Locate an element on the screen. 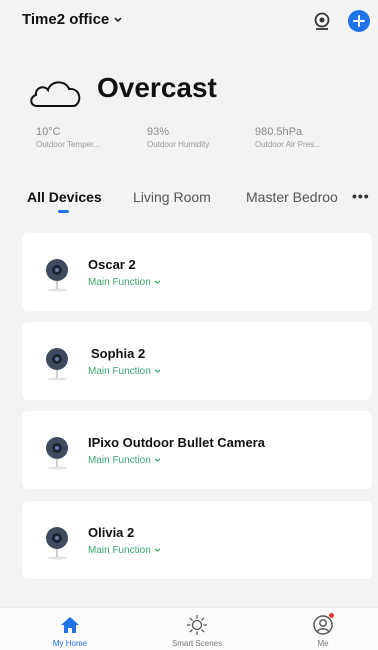  add-device-button is located at coordinates (359, 21).